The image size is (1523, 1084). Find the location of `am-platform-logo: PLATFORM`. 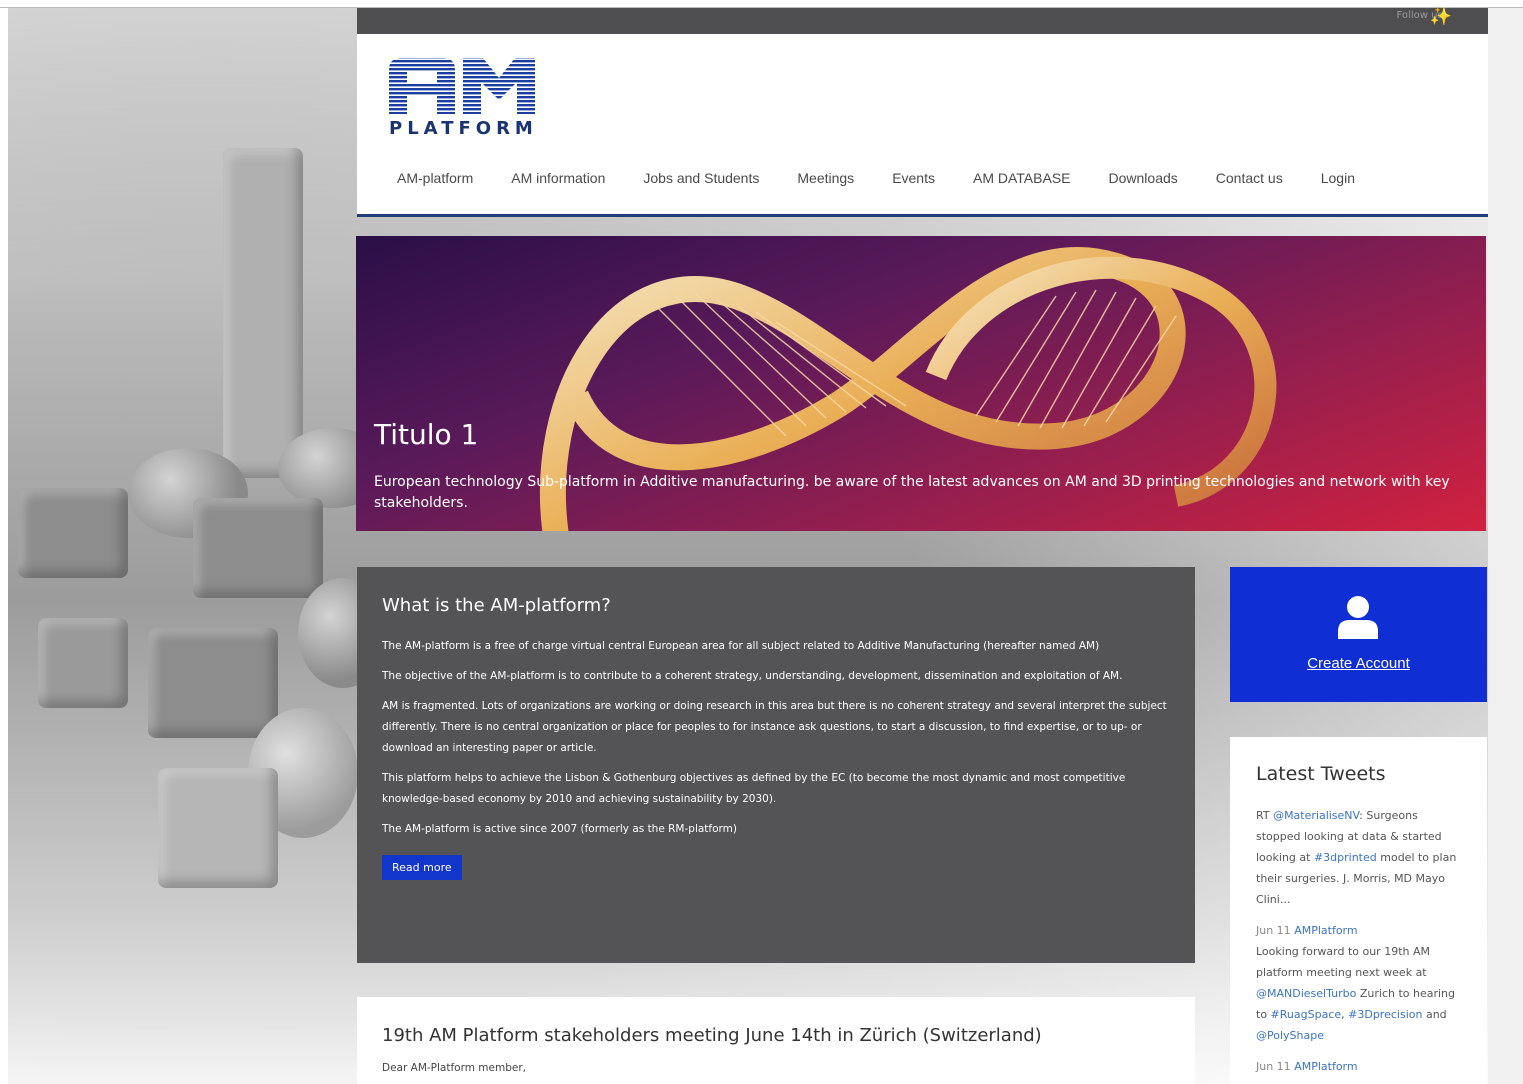

am-platform-logo: PLATFORM is located at coordinates (462, 101).